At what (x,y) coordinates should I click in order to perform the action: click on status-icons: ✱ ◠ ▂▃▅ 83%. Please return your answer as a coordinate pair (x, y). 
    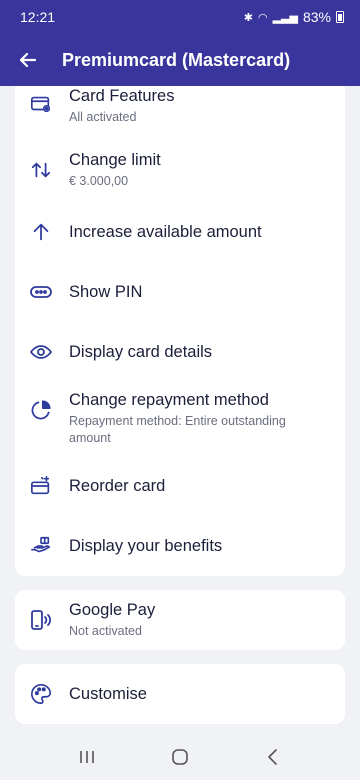
    Looking at the image, I should click on (294, 17).